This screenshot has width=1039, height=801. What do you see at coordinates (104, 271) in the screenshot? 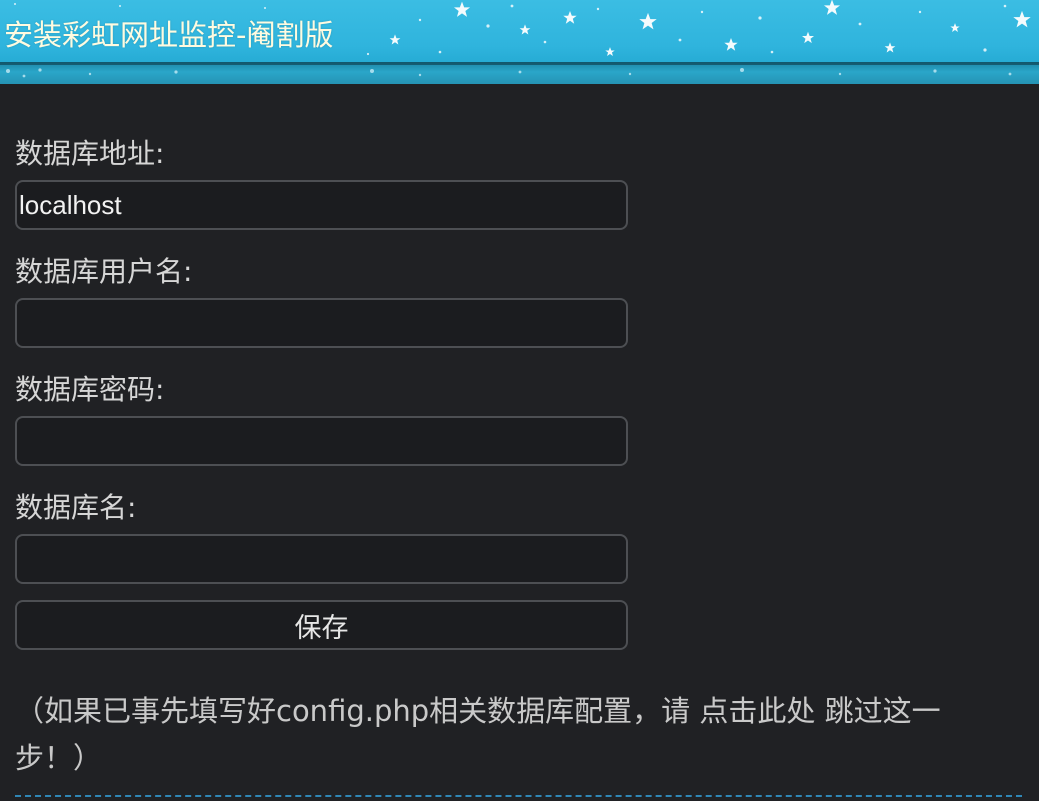
I see `db-user-label: 数据库用户名:` at bounding box center [104, 271].